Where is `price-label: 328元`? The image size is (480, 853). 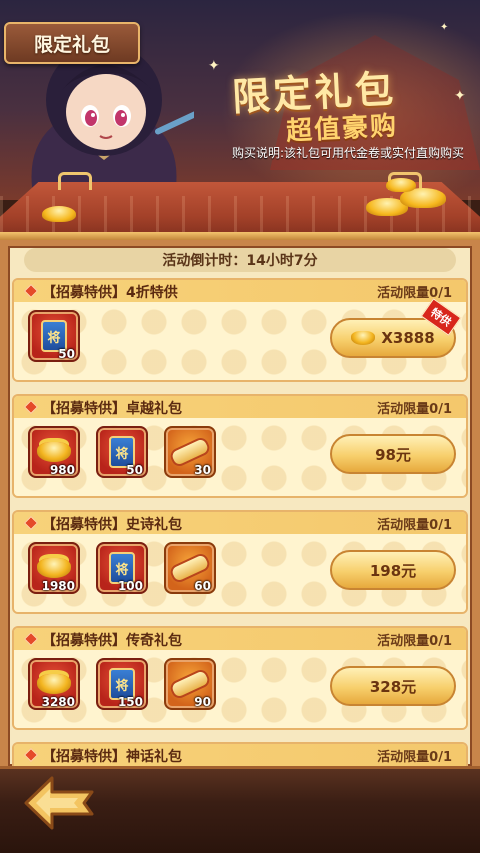 price-label: 328元 is located at coordinates (393, 686).